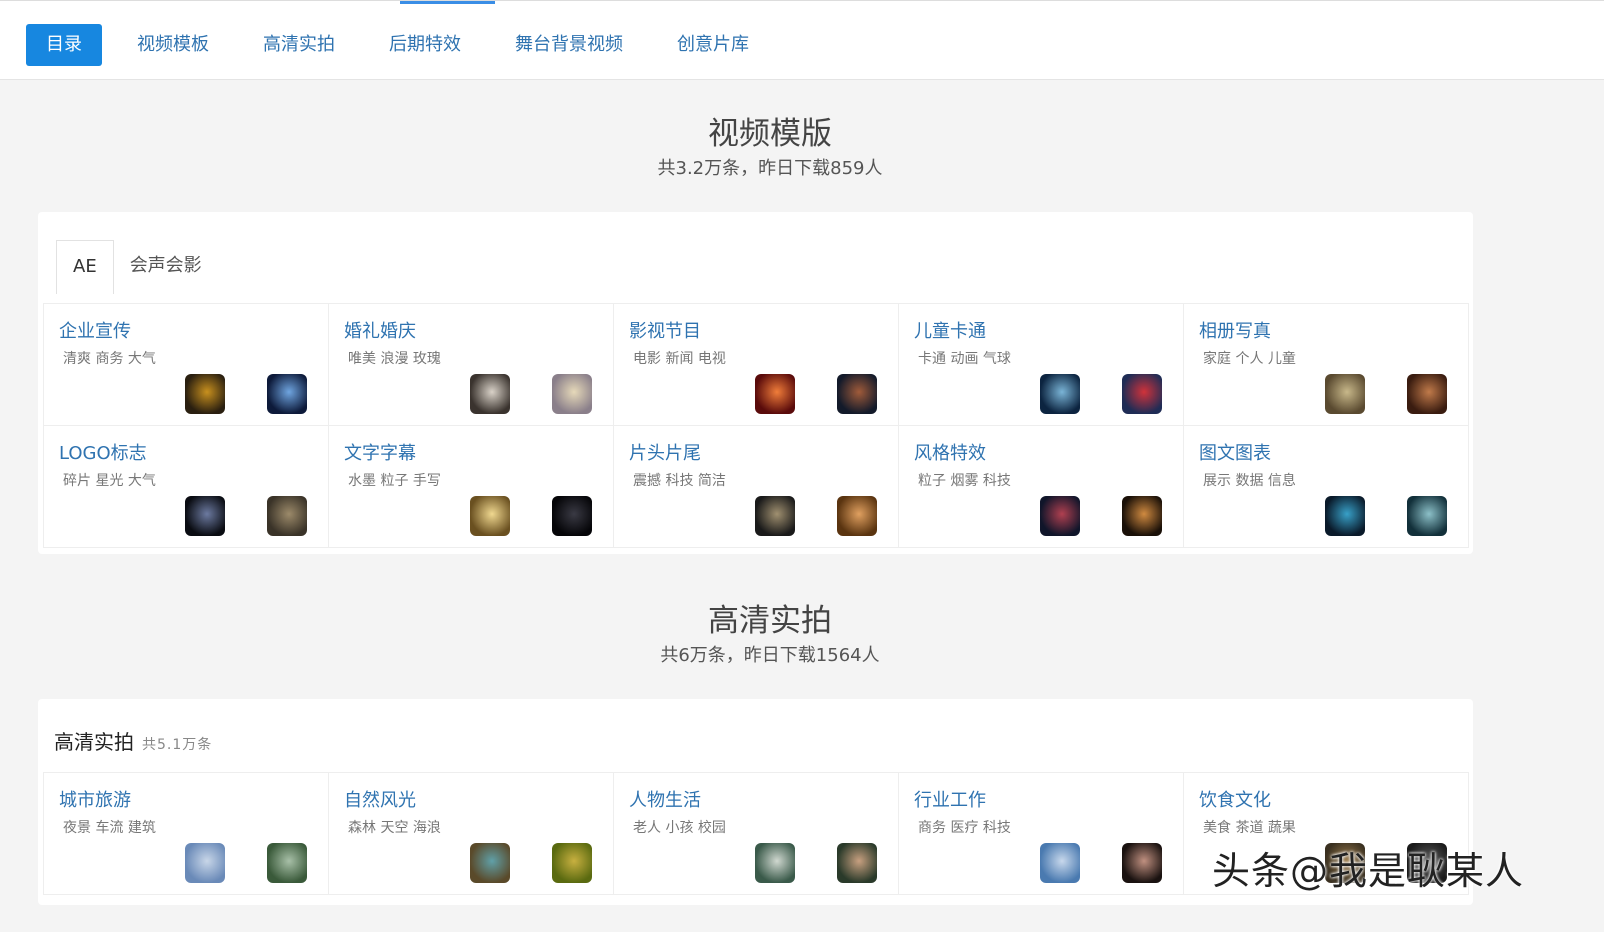 The image size is (1604, 932). Describe the element at coordinates (186, 365) in the screenshot. I see `category-card: 企业宣传清爽 商务 大气` at that location.